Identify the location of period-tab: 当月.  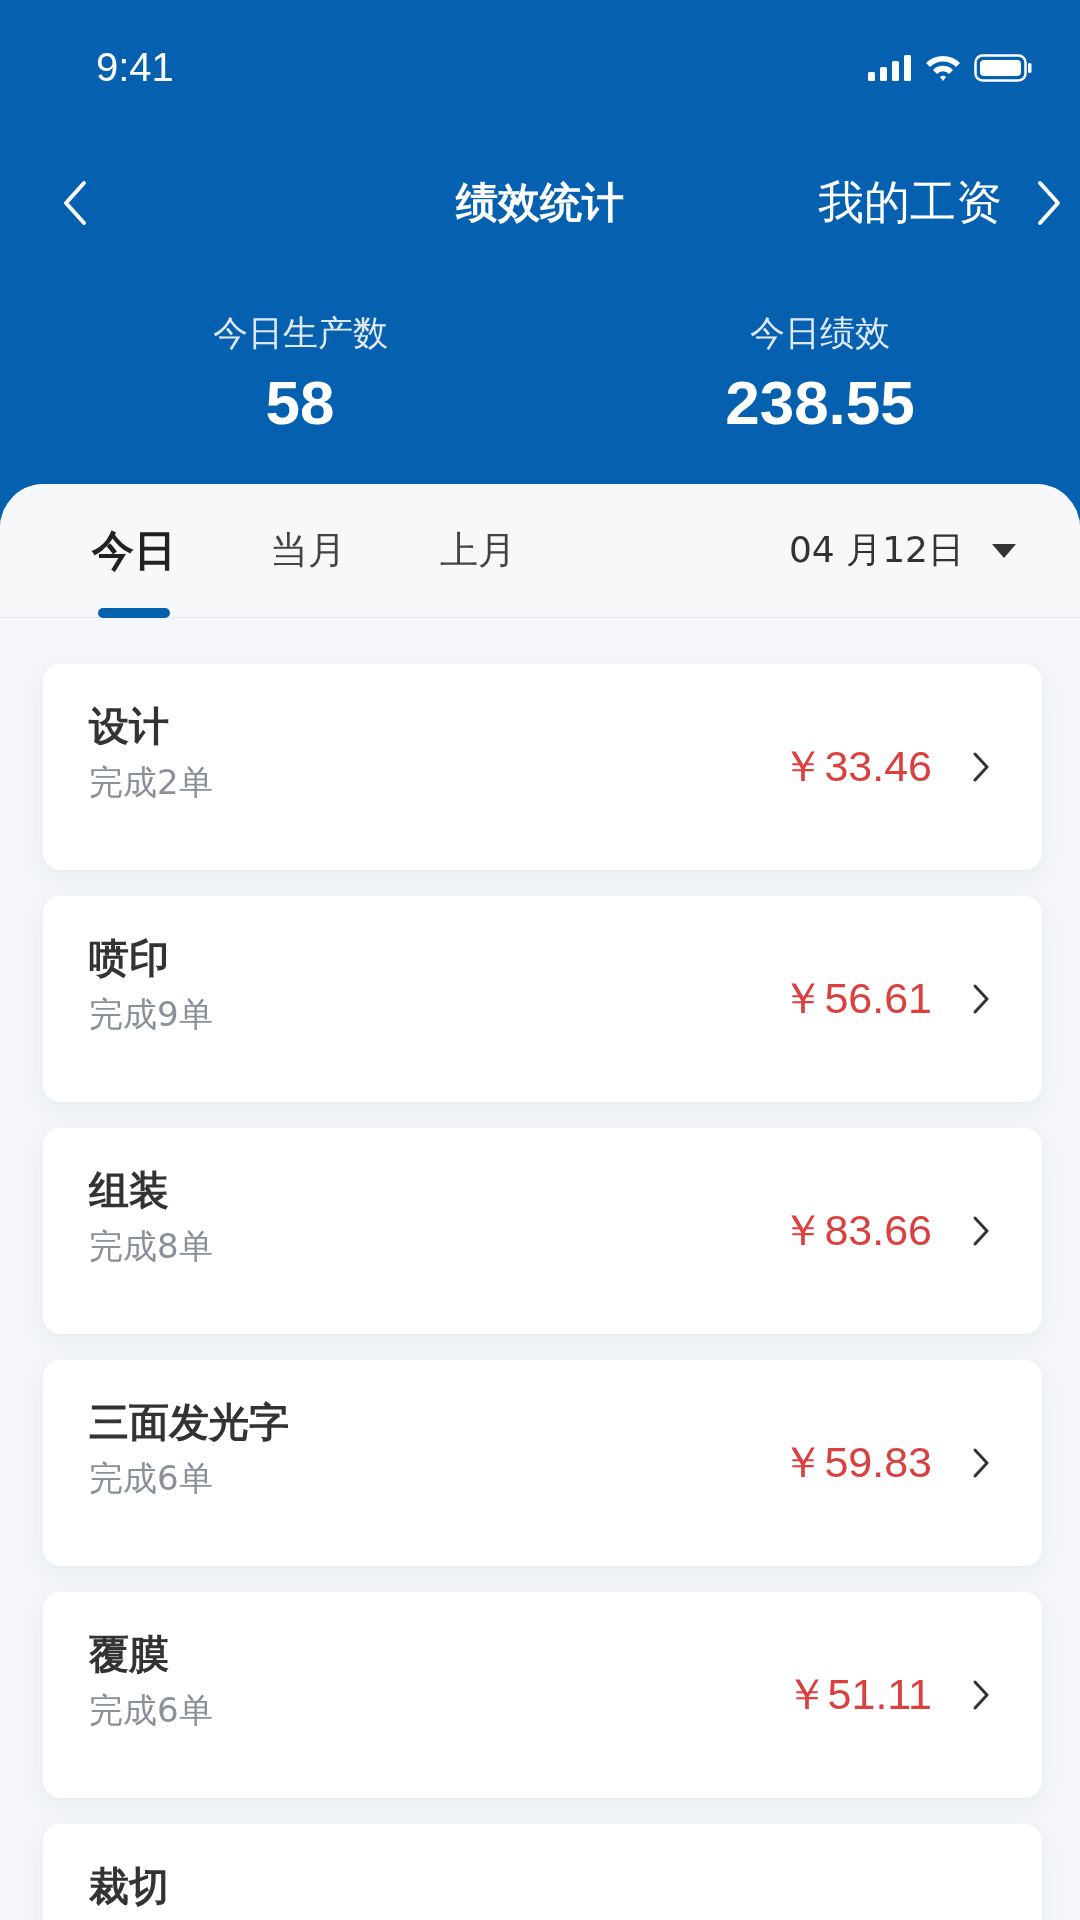
(308, 551).